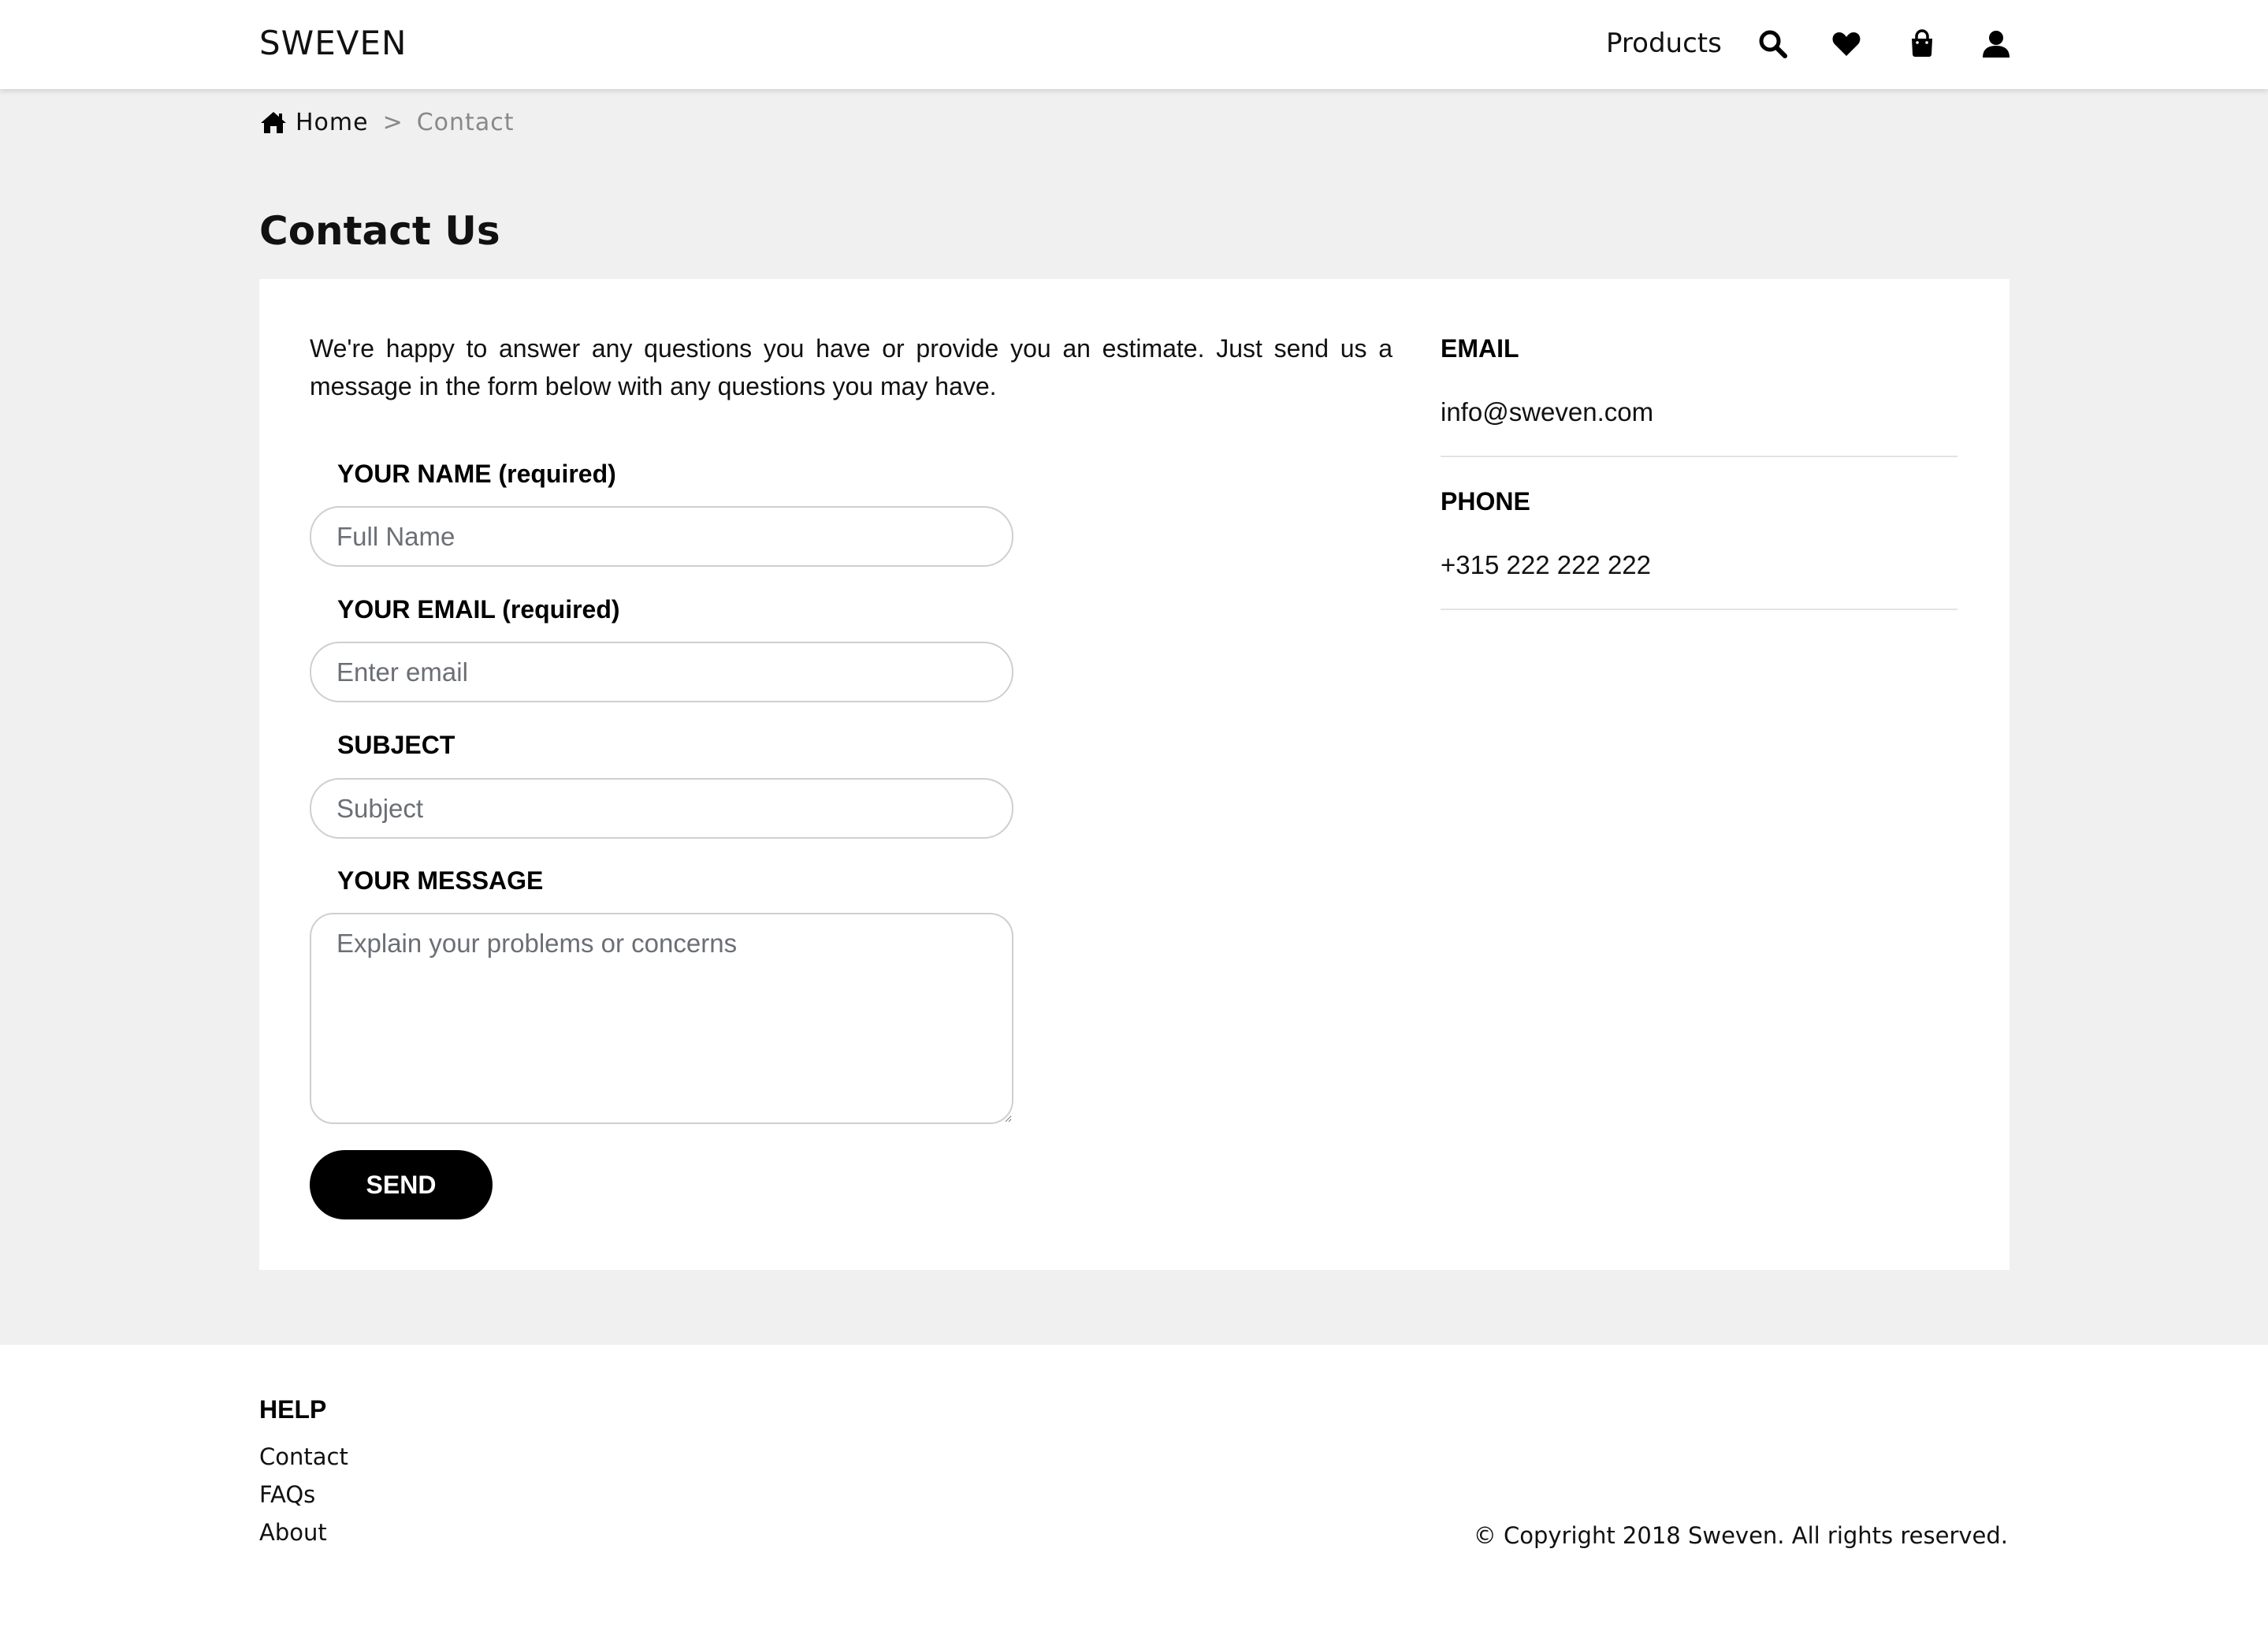 This screenshot has height=1627, width=2268. Describe the element at coordinates (401, 1184) in the screenshot. I see `send-button: SEND` at that location.